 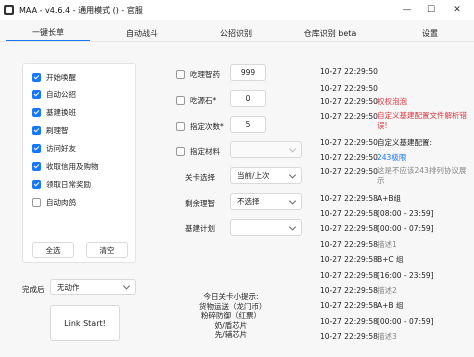 What do you see at coordinates (68, 287) in the screenshot?
I see `after-done-value: 无动作` at bounding box center [68, 287].